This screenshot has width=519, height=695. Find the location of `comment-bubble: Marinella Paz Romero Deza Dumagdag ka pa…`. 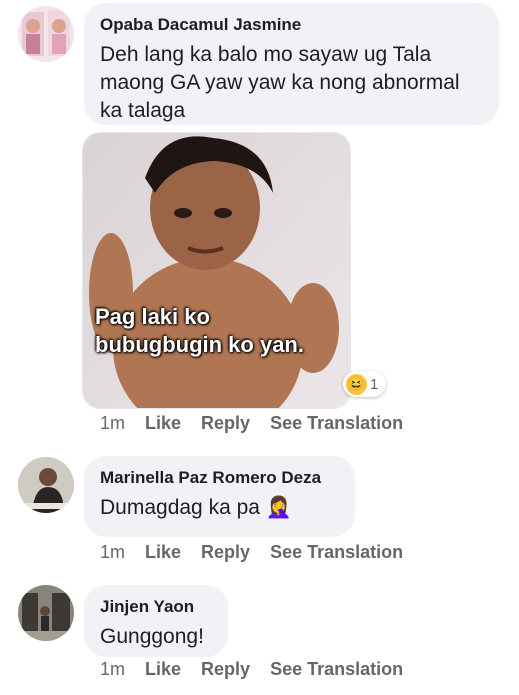

comment-bubble: Marinella Paz Romero Deza Dumagdag ka pa… is located at coordinates (219, 496).